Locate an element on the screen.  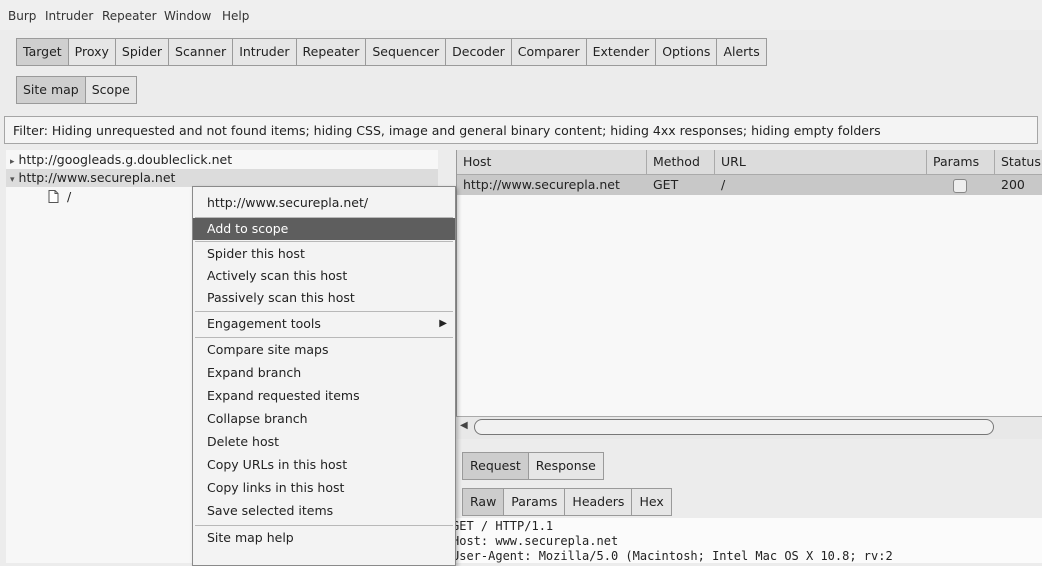
column-header-method: Method is located at coordinates (681, 162).